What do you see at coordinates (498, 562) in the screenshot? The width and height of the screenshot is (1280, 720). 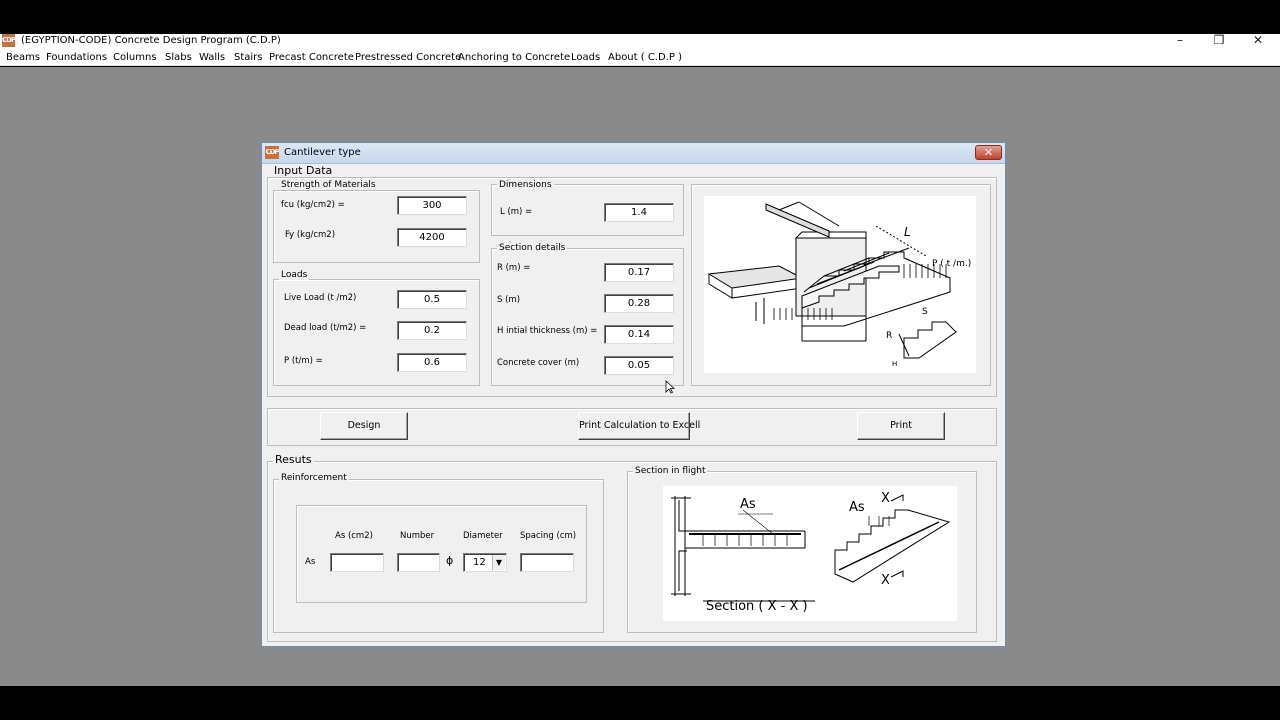 I see `chevron-down-icon: ▼` at bounding box center [498, 562].